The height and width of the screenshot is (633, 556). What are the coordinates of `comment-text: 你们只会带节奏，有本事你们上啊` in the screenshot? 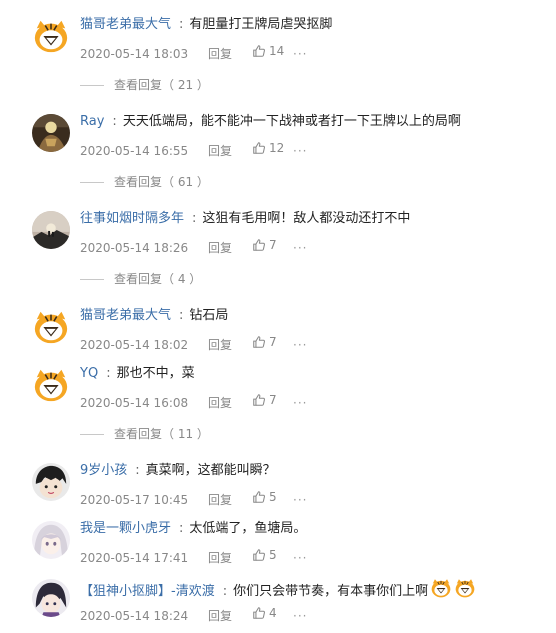 It's located at (331, 591).